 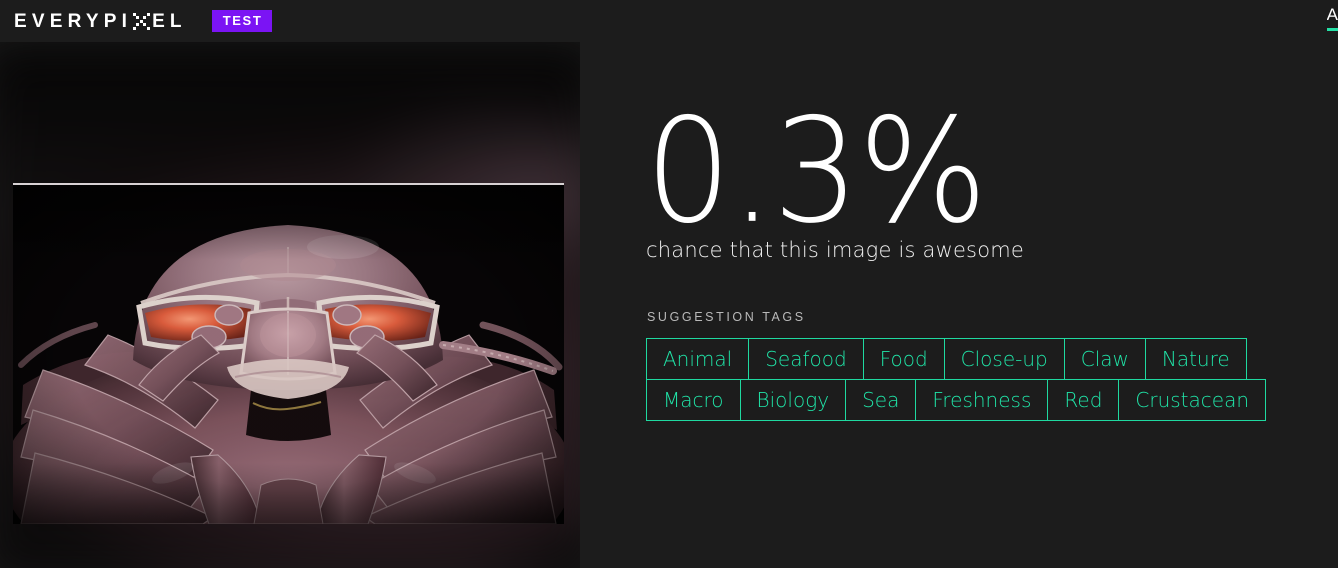 What do you see at coordinates (1004, 359) in the screenshot?
I see `tag-close-up: Close-up` at bounding box center [1004, 359].